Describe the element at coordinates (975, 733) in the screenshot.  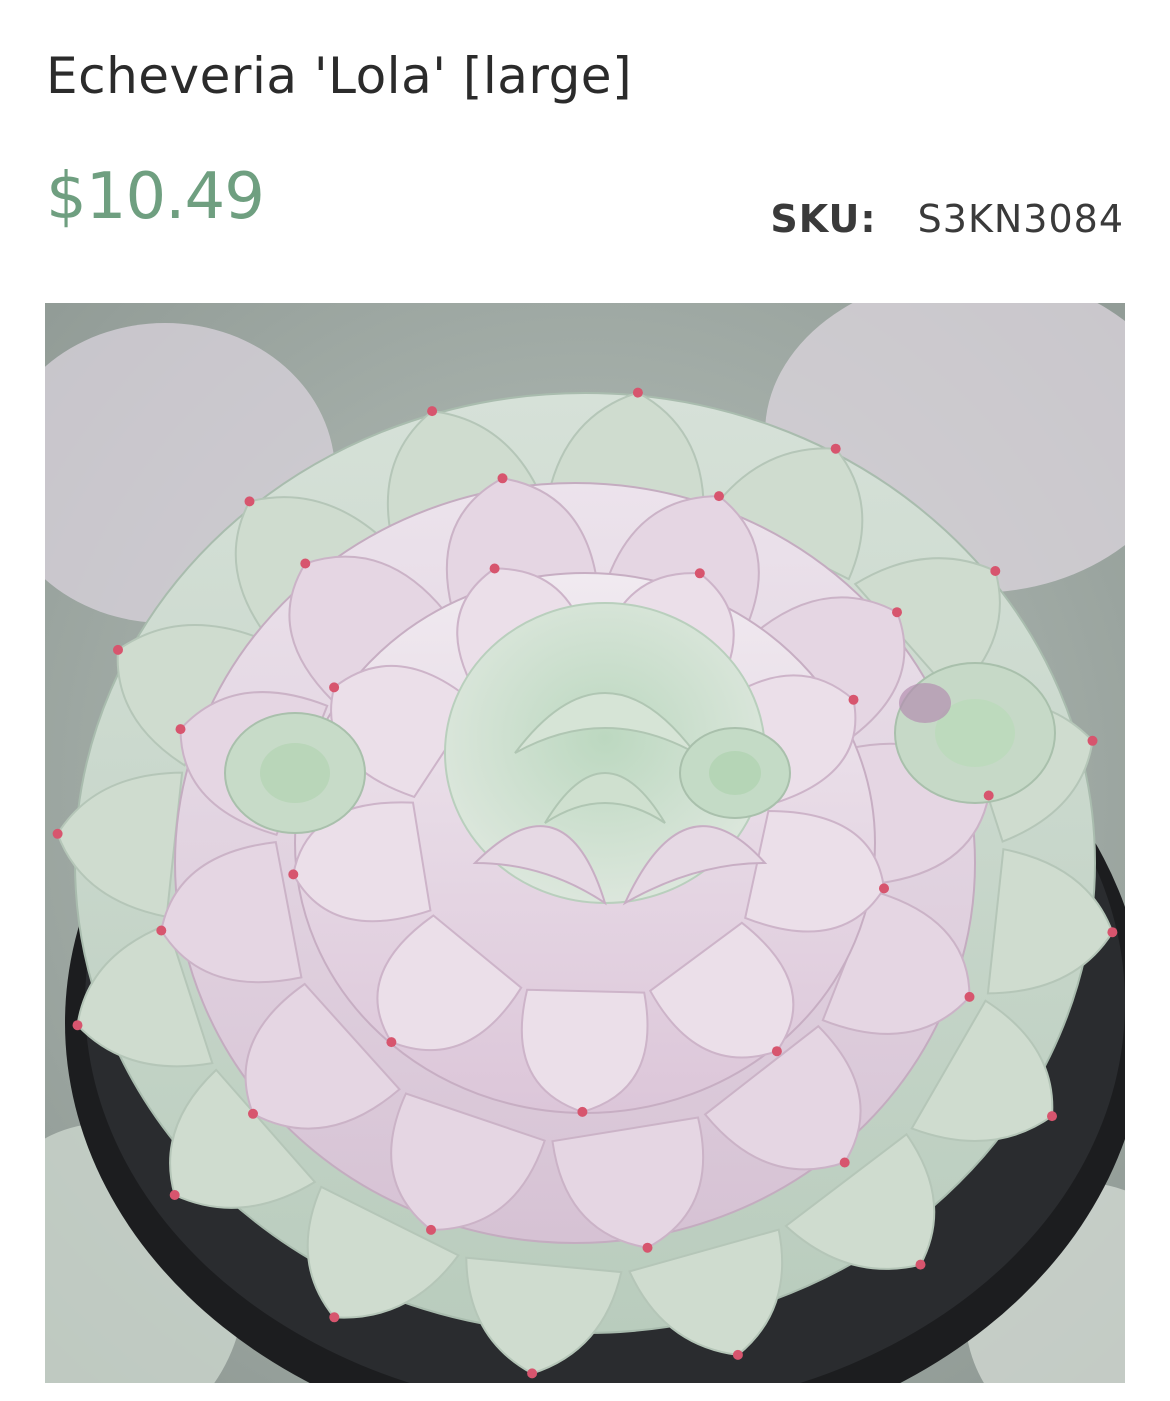
I see `pup-right` at that location.